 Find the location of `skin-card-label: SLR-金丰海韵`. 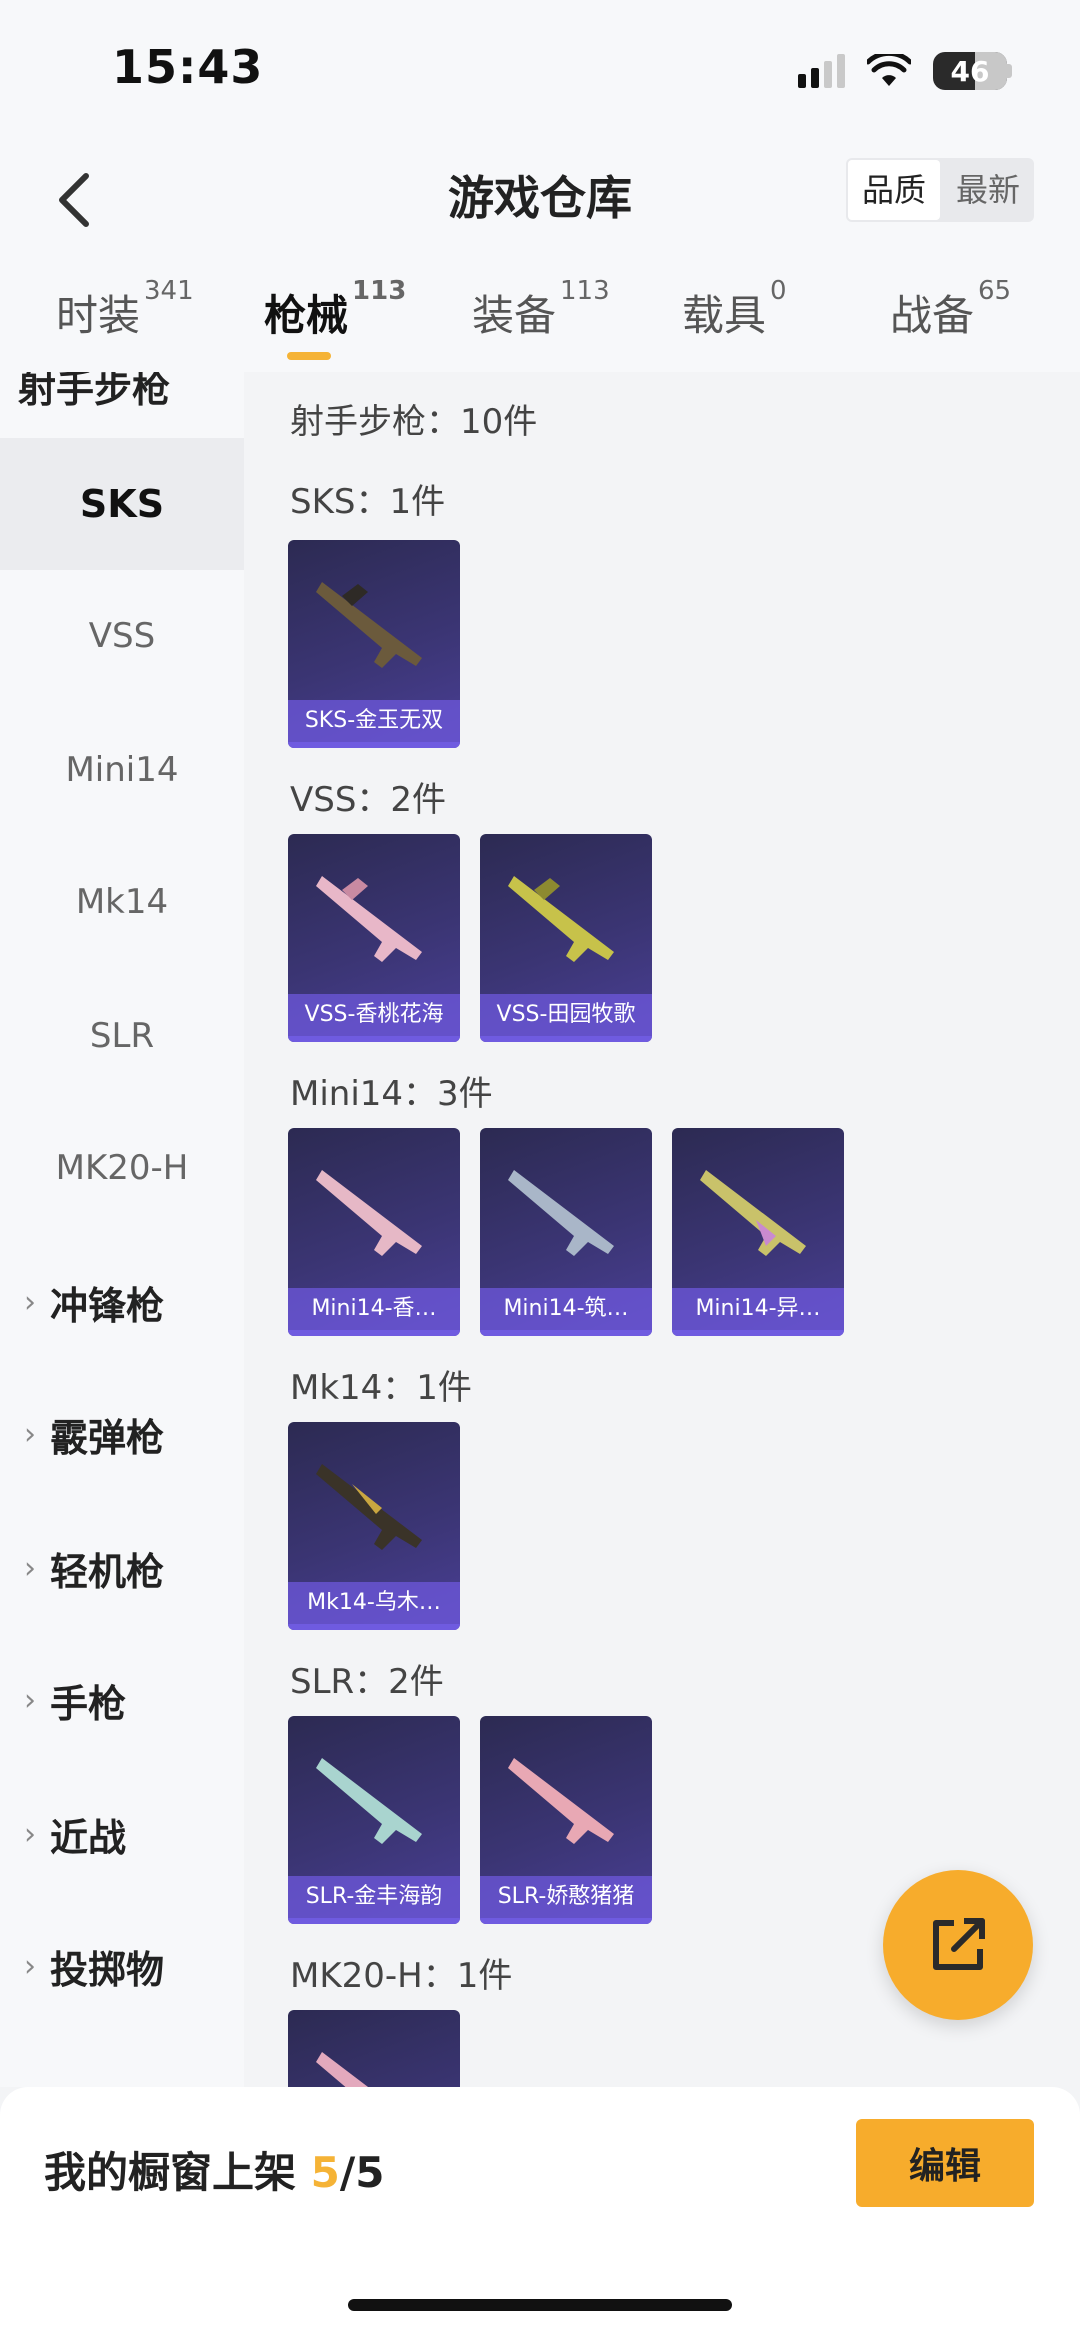

skin-card-label: SLR-金丰海韵 is located at coordinates (374, 1897).